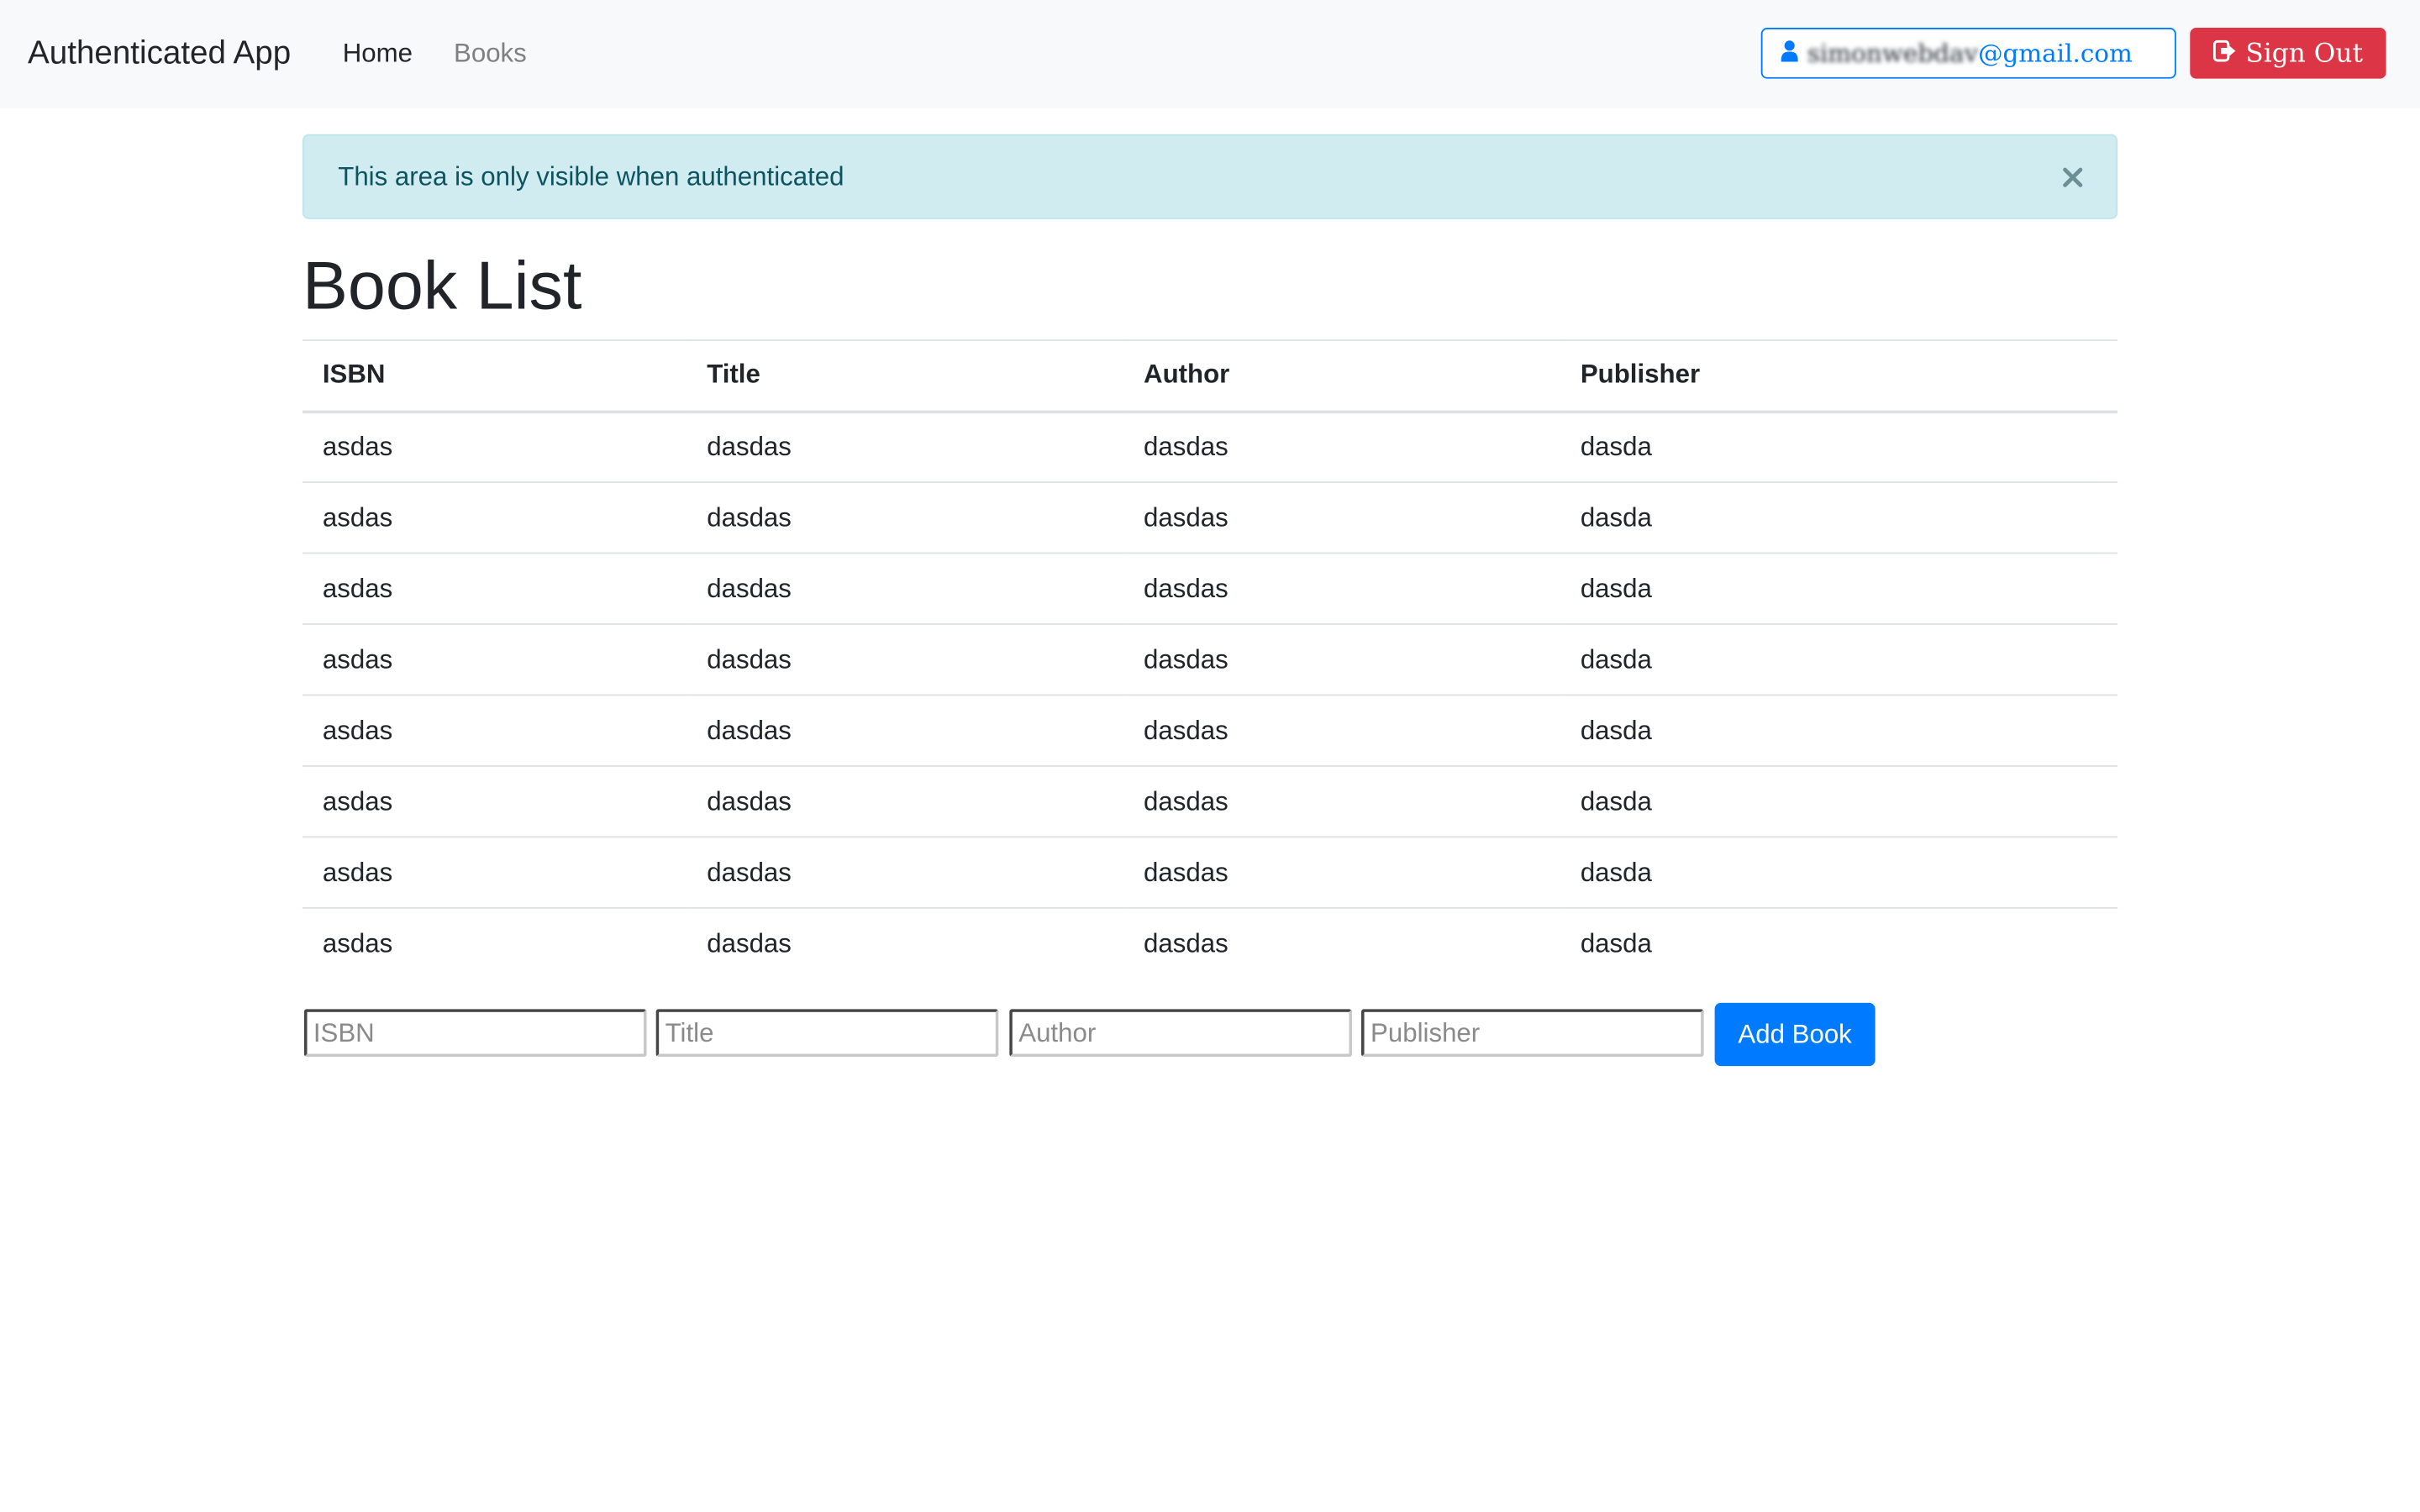 The image size is (2420, 1512). Describe the element at coordinates (1893, 53) in the screenshot. I see `user-email-redacted: simonwebdav` at that location.